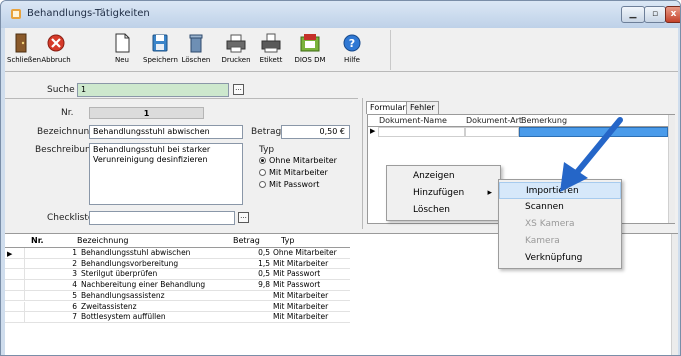 The width and height of the screenshot is (681, 356). What do you see at coordinates (413, 120) in the screenshot?
I see `column-dokument-name: Dokument-Name` at bounding box center [413, 120].